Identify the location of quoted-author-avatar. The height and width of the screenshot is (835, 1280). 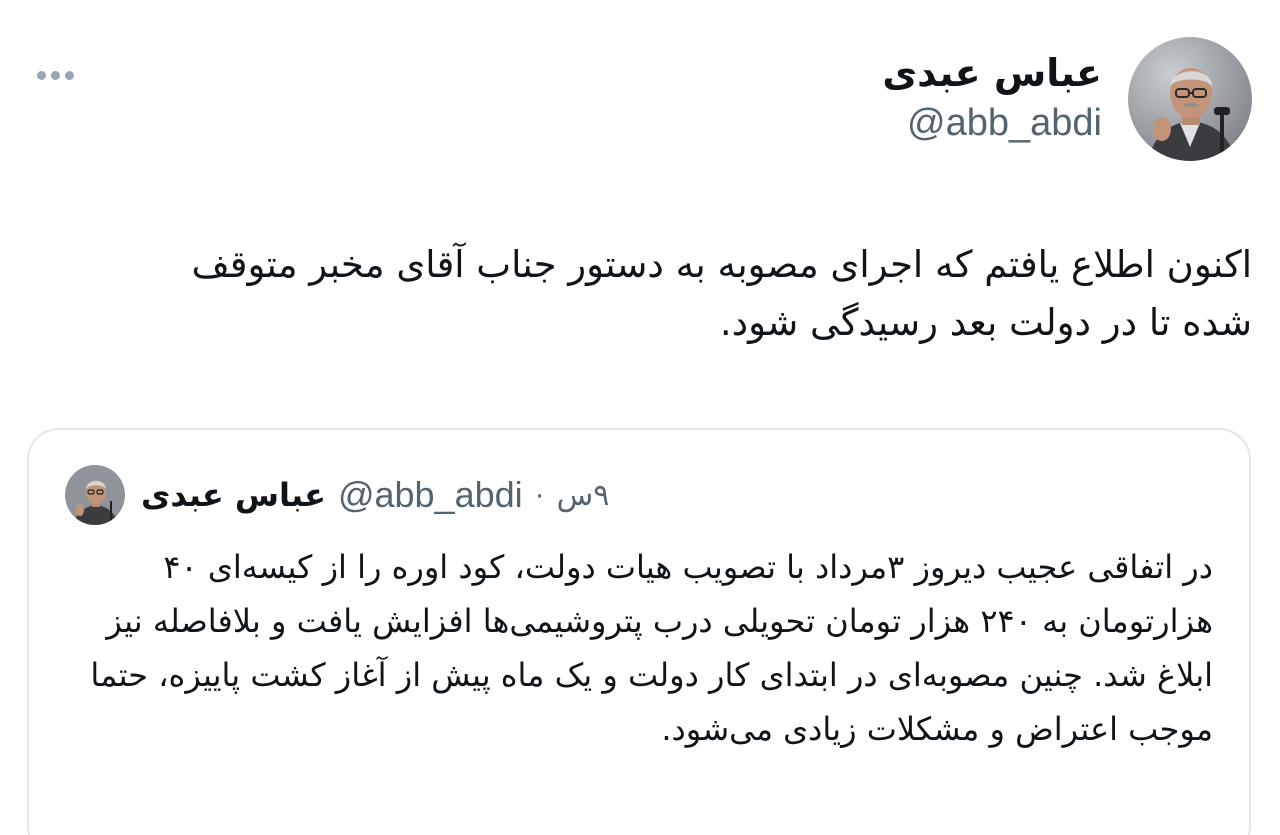
(95, 495).